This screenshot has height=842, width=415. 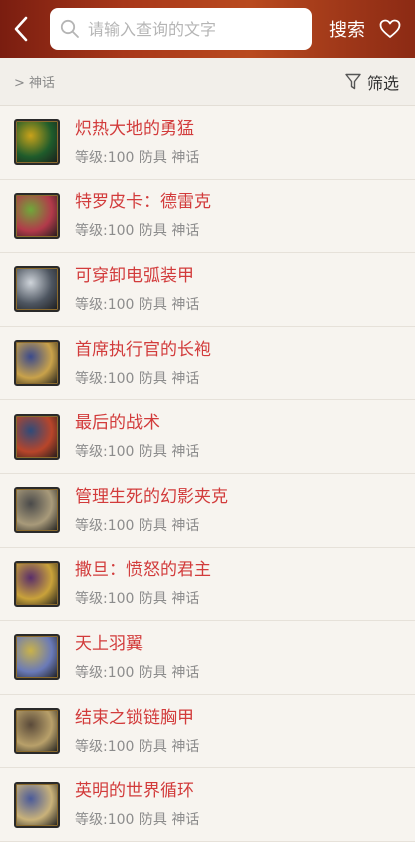 I want to click on list-item: 英明的世界循环 等级:100 防具 神话, so click(x=207, y=805).